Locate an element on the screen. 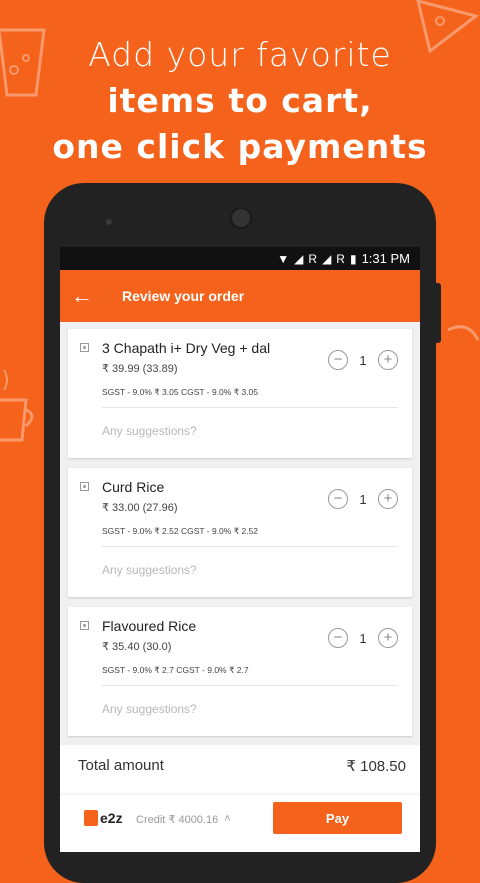  headline-line-2: items to cart, is located at coordinates (240, 100).